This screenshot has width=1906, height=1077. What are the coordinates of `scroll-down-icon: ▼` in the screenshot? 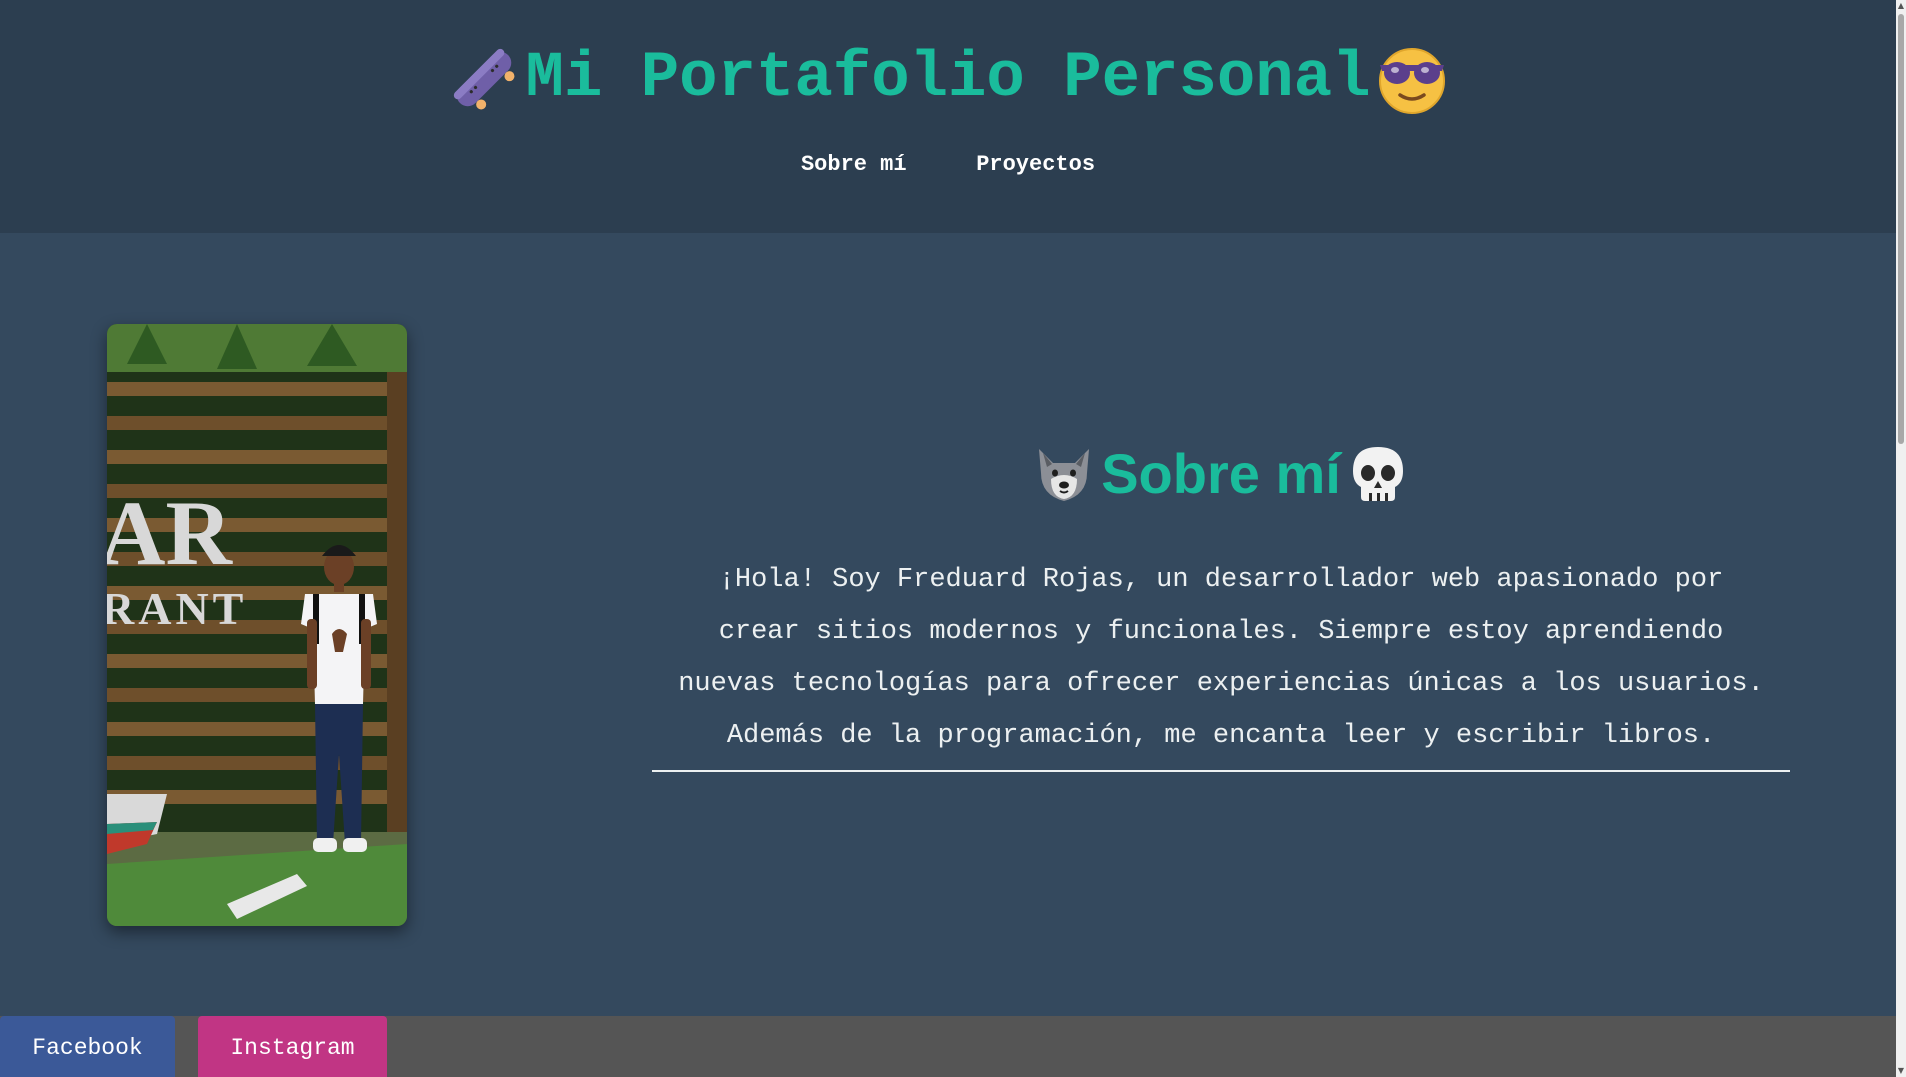 It's located at (1901, 1071).